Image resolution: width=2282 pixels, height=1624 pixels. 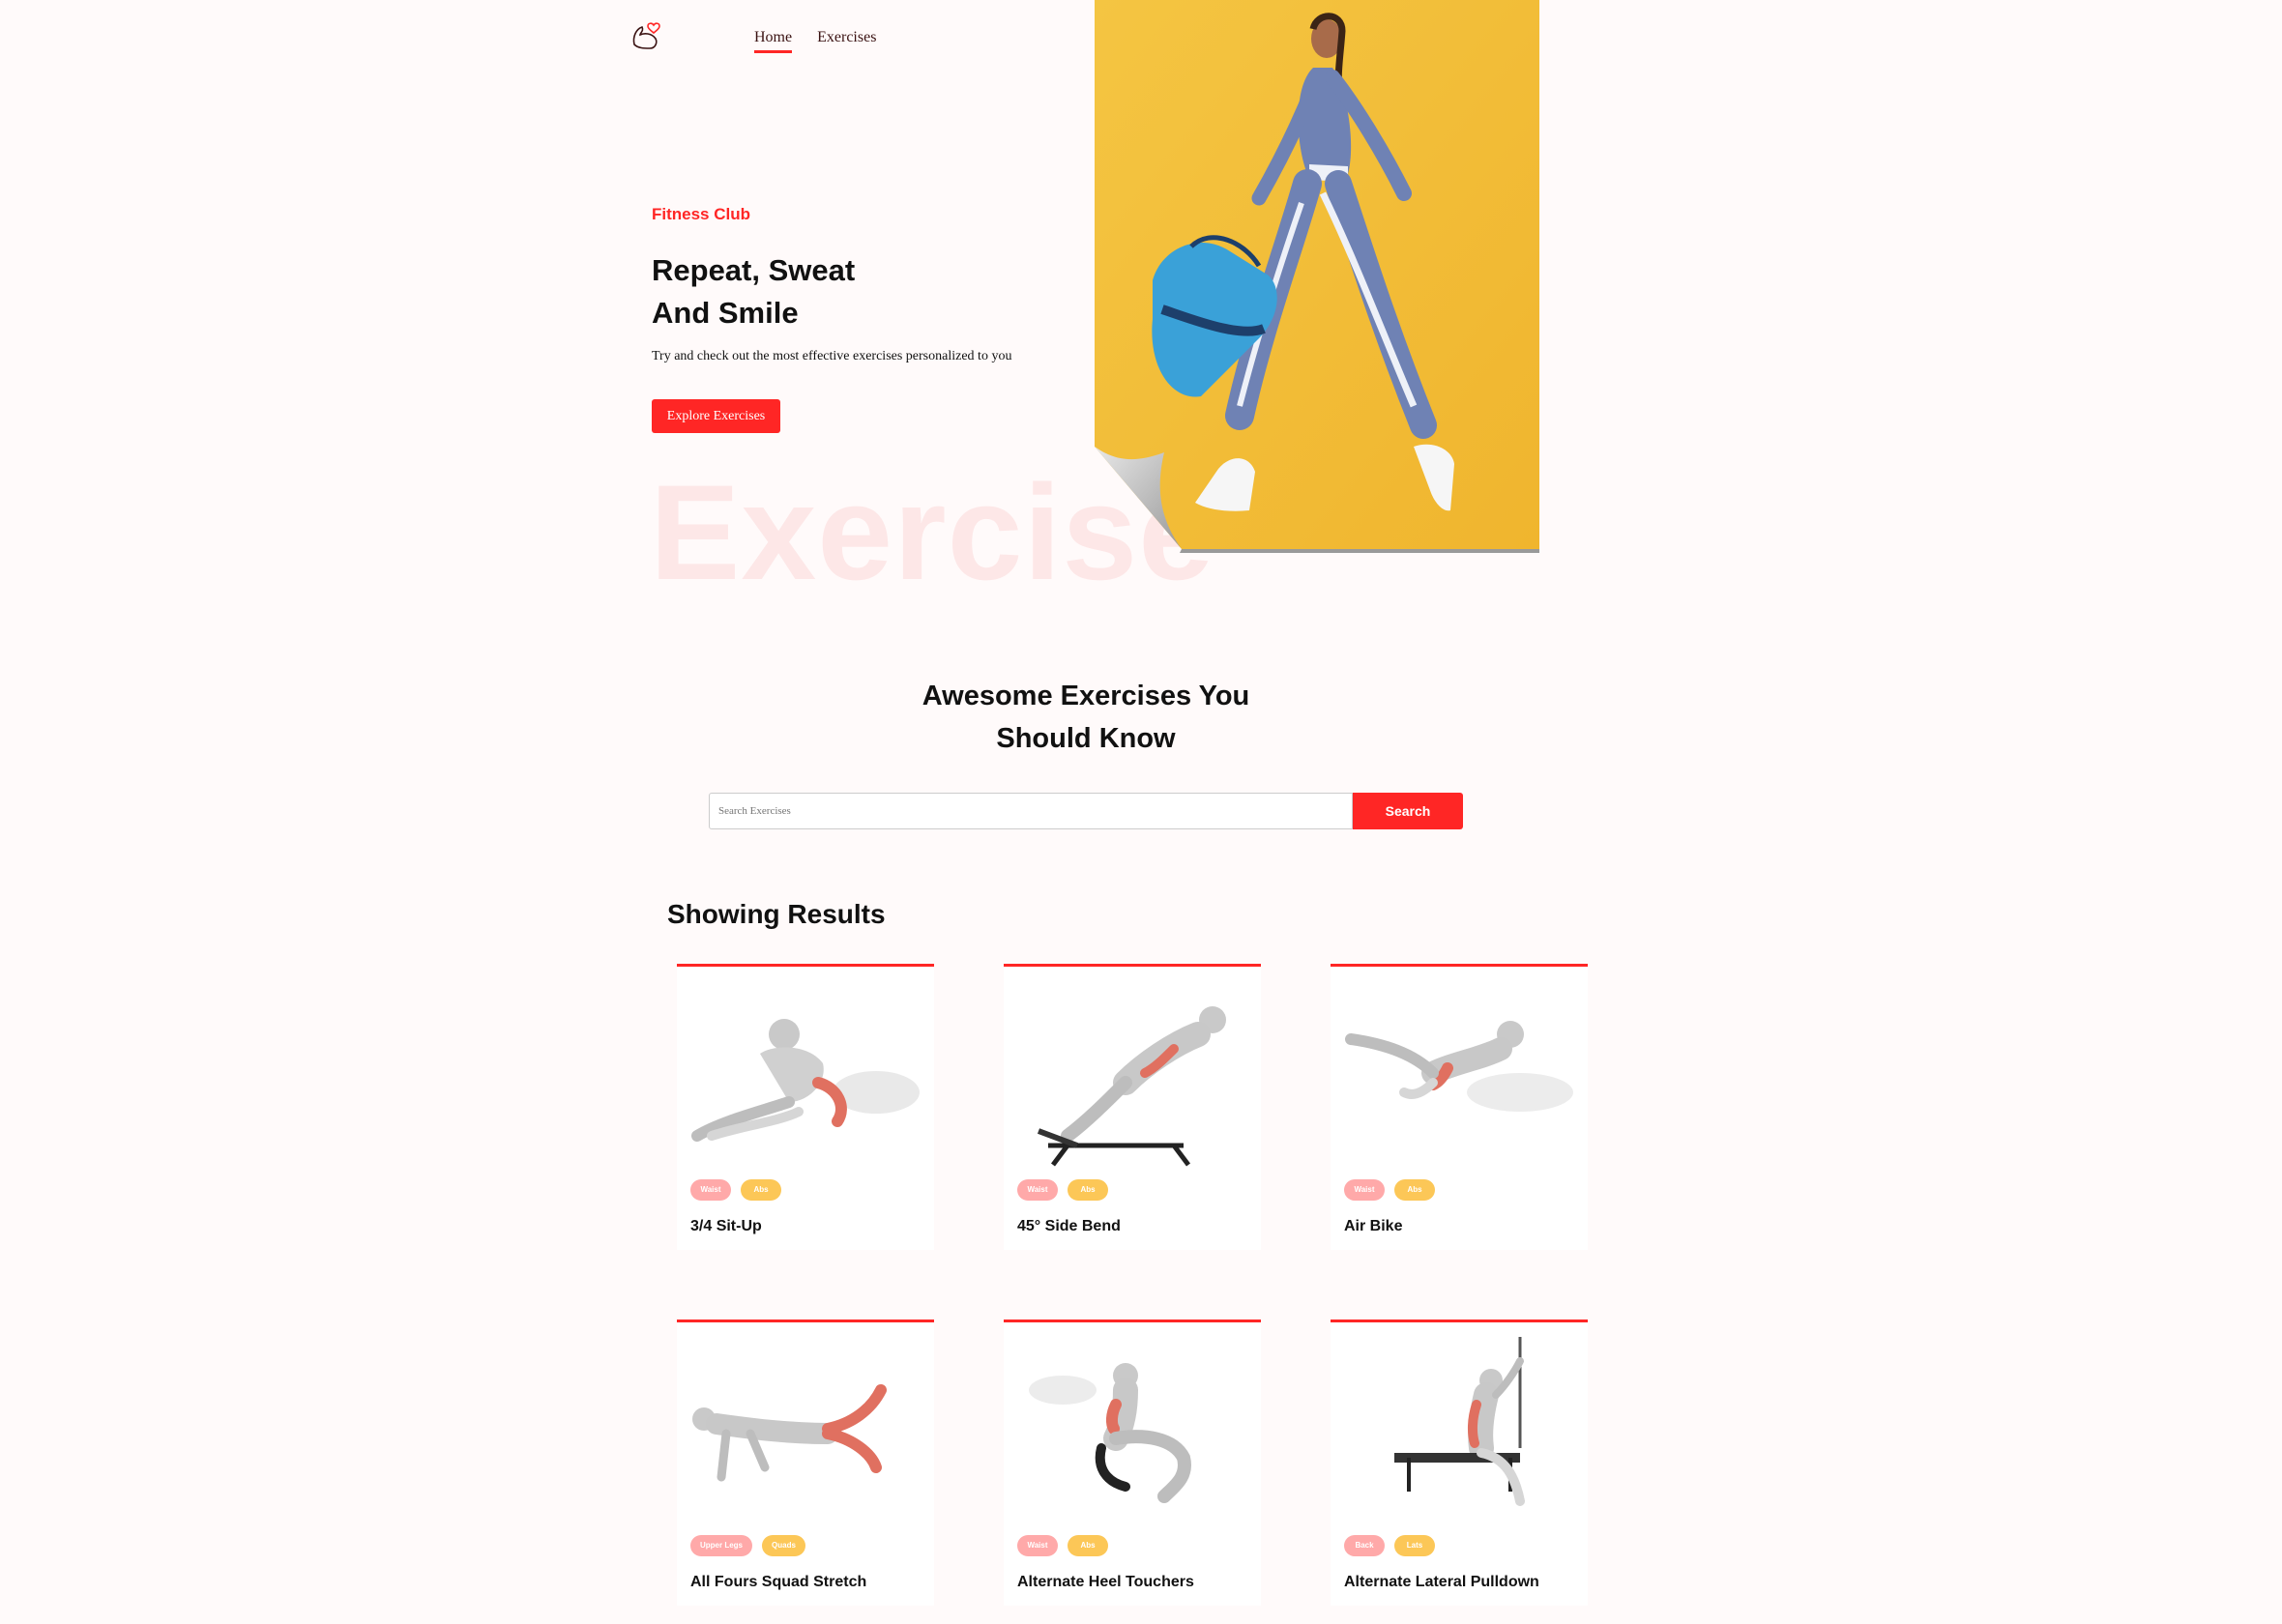 What do you see at coordinates (1086, 739) in the screenshot?
I see `search-title-line2: Should Know` at bounding box center [1086, 739].